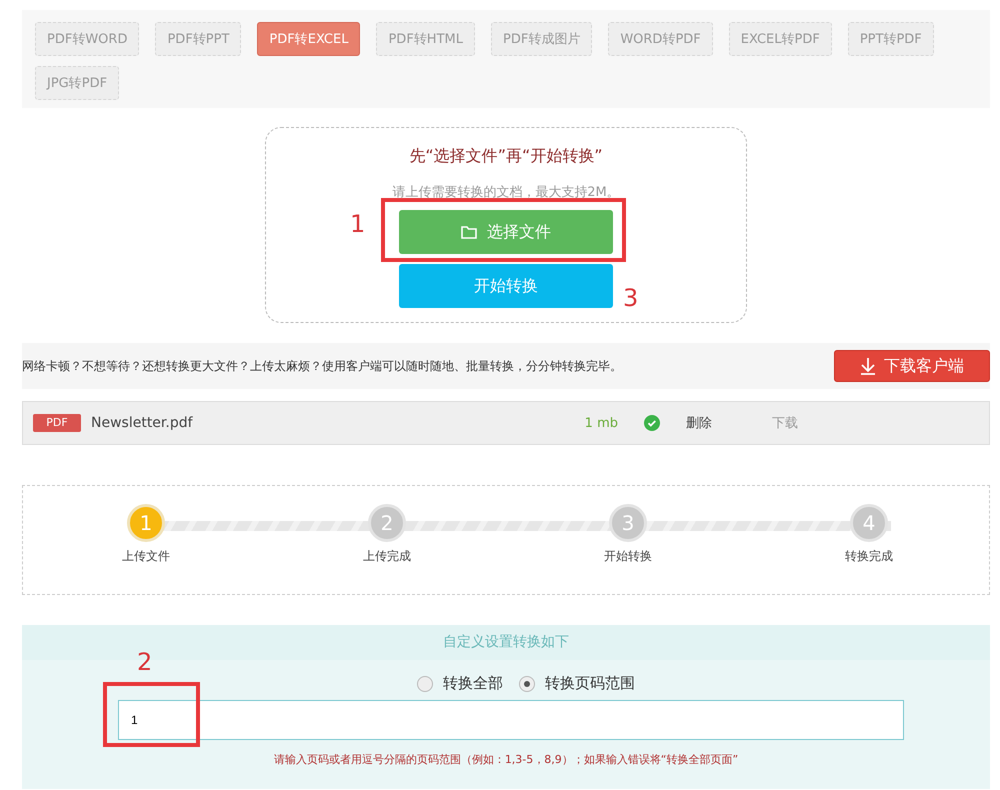  Describe the element at coordinates (780, 39) in the screenshot. I see `tab: EXCEL转PDF` at that location.